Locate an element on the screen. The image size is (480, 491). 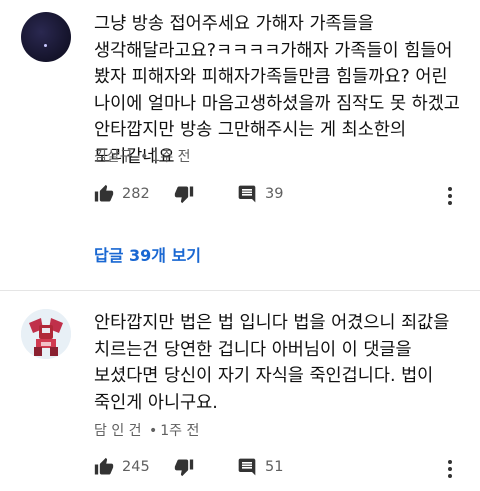
like-button: 282 is located at coordinates (122, 194).